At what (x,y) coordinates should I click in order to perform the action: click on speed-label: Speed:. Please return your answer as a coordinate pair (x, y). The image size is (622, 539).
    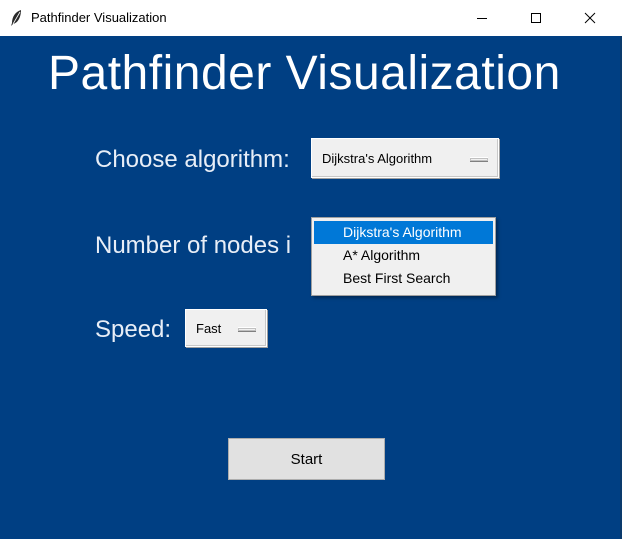
    Looking at the image, I should click on (133, 329).